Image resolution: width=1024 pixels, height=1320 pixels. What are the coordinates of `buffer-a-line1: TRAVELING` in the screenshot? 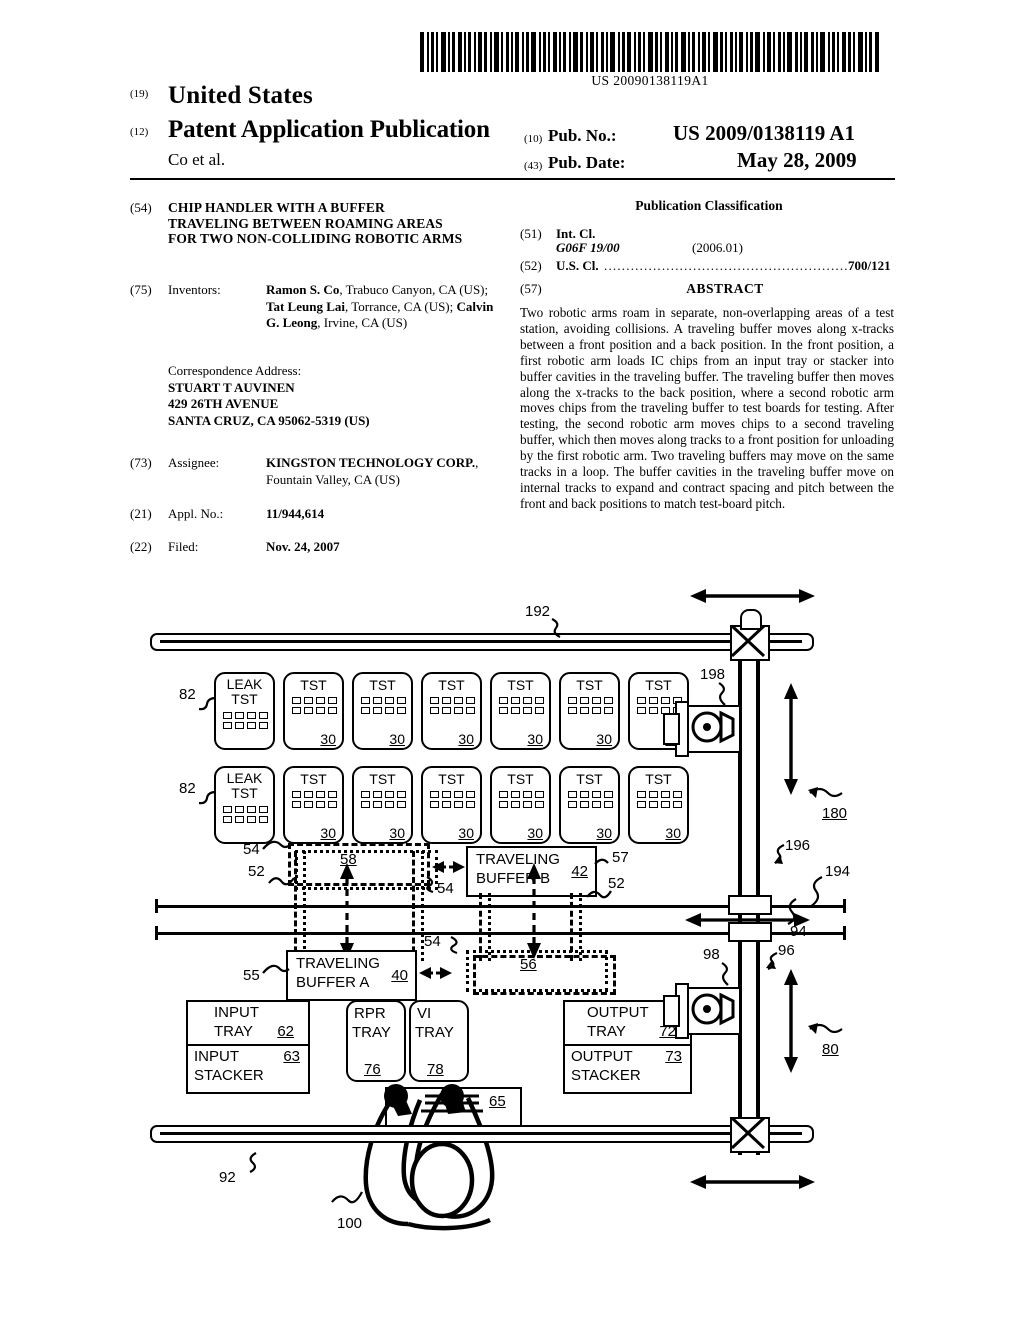 It's located at (338, 963).